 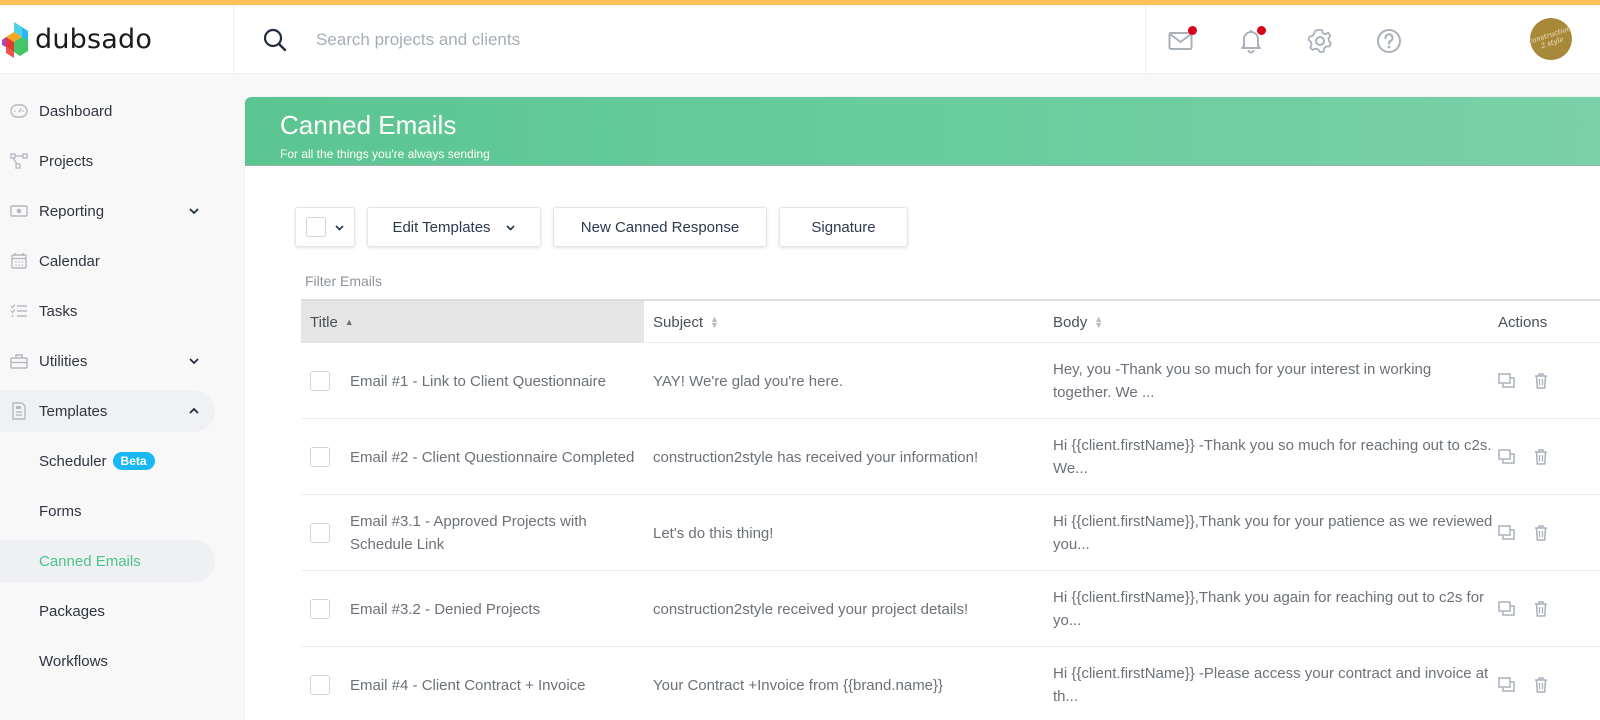 I want to click on dubsado-logo-icon, so click(x=15, y=39).